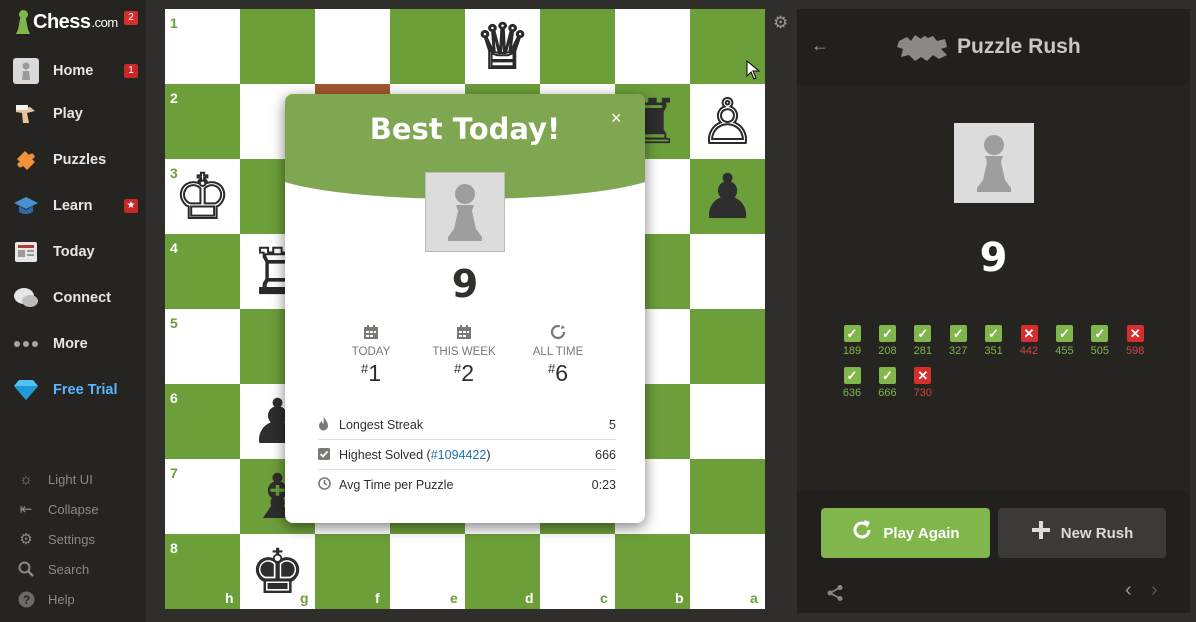 The image size is (1196, 622). Describe the element at coordinates (887, 393) in the screenshot. I see `puzzle-rating: 666` at that location.